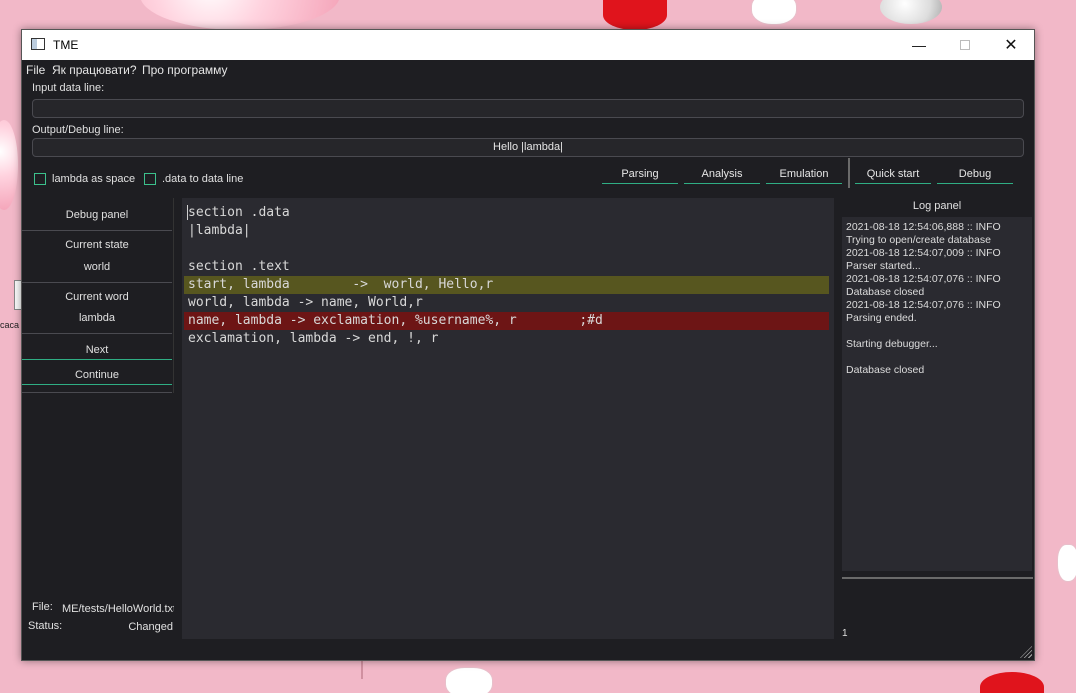  I want to click on log-panel-title: Log panel, so click(937, 206).